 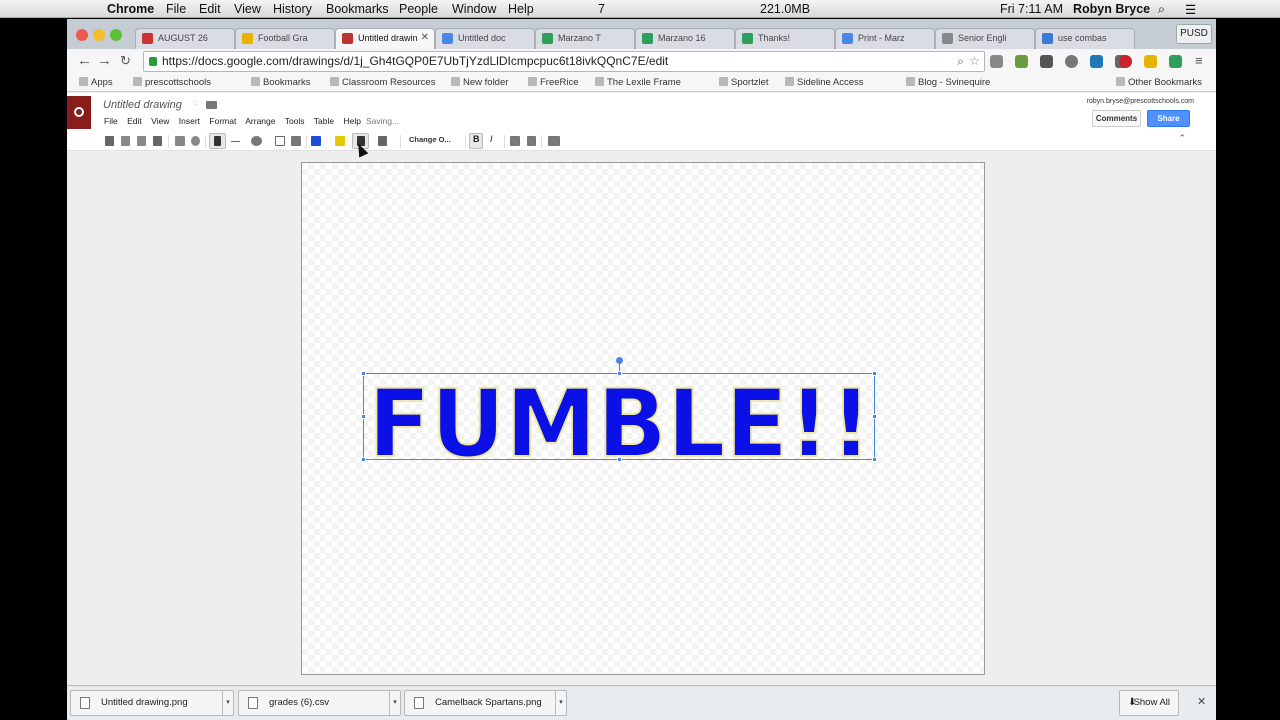 I want to click on fill-color-icon, so click(x=316, y=141).